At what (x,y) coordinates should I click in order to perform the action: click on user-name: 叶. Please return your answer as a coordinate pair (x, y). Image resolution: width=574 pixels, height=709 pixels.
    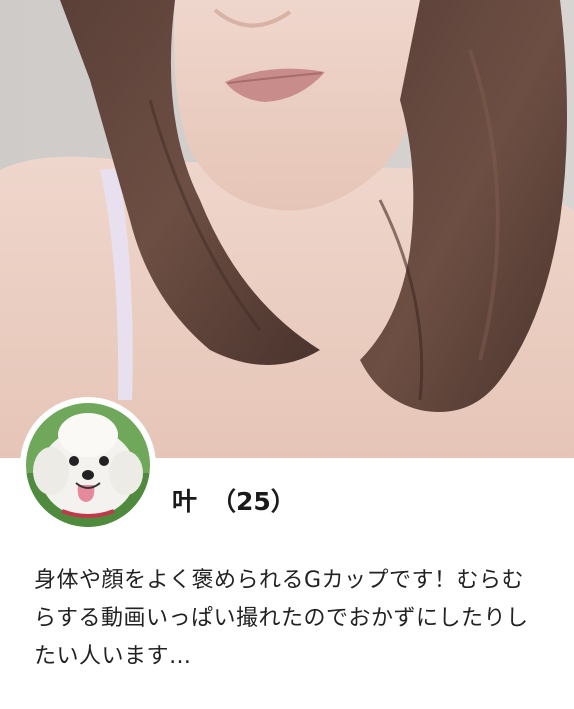
    Looking at the image, I should click on (185, 501).